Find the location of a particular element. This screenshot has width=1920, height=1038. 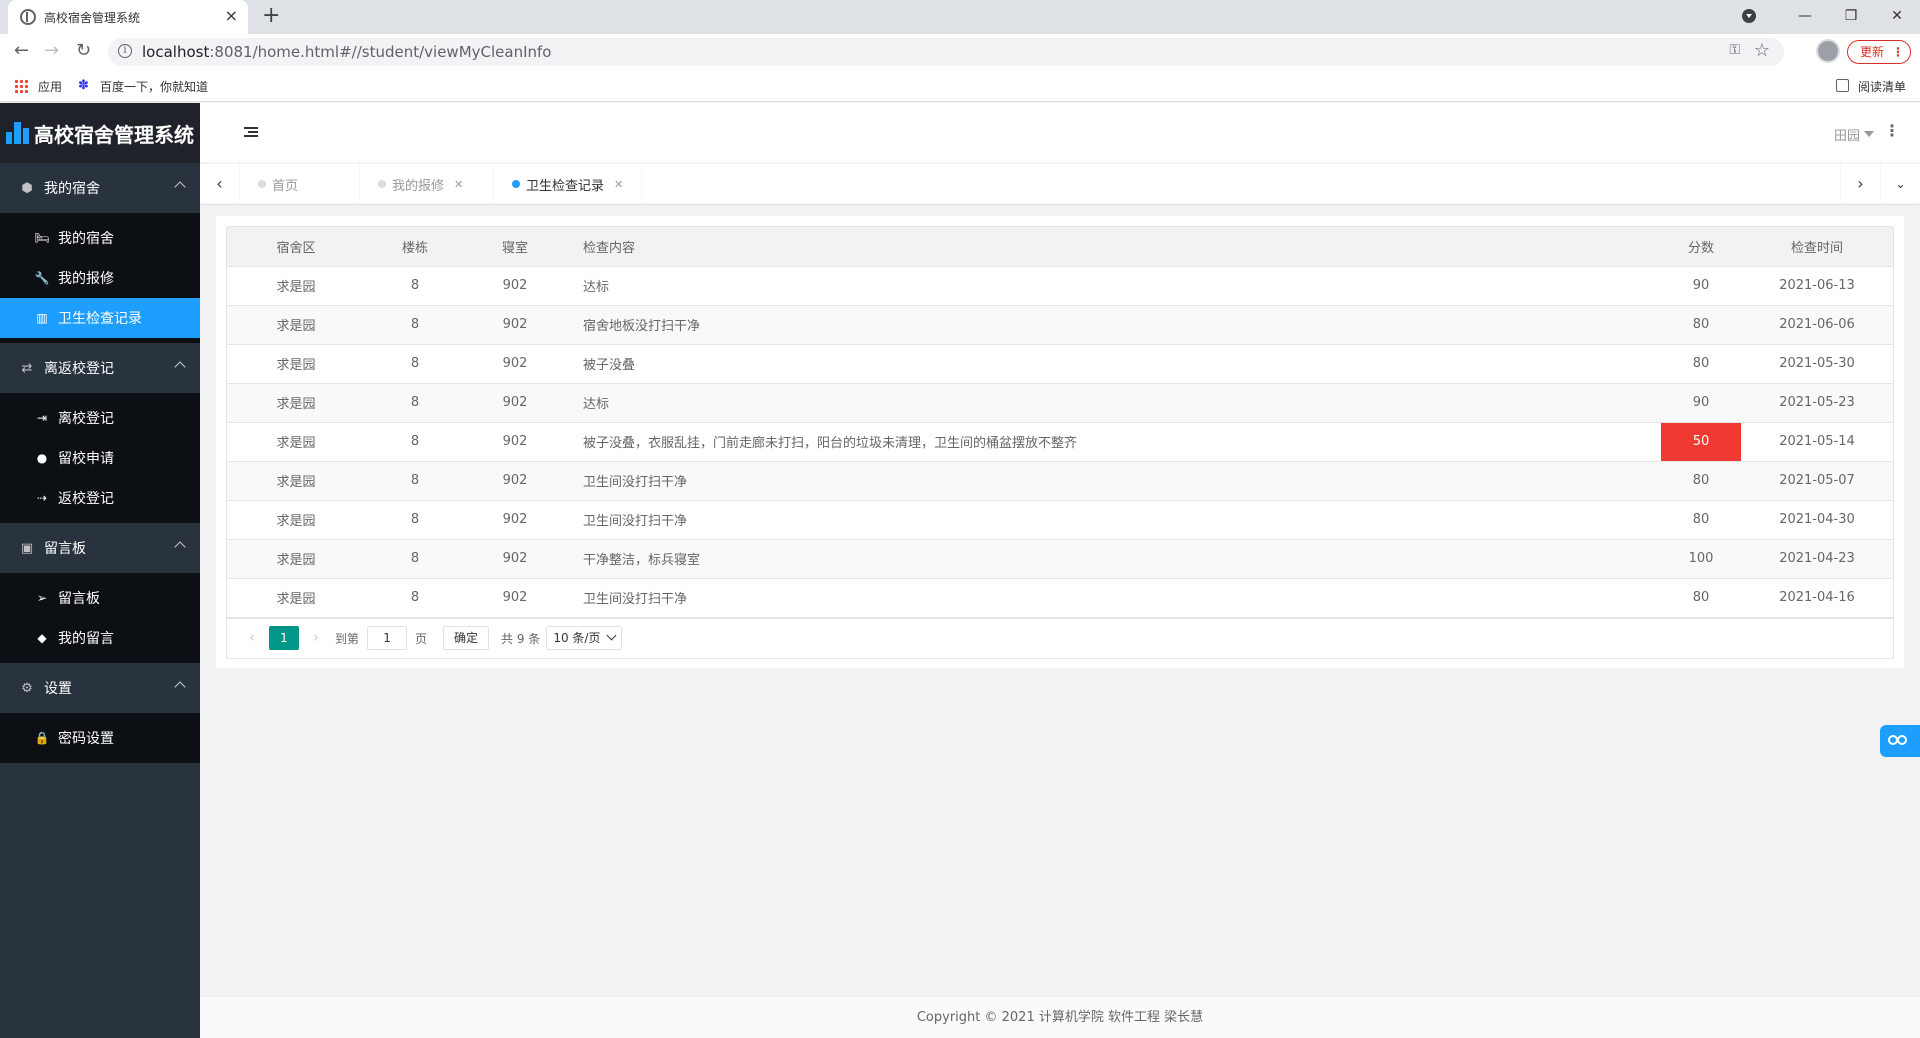

update-button: 更新 ⋮ is located at coordinates (1879, 52).